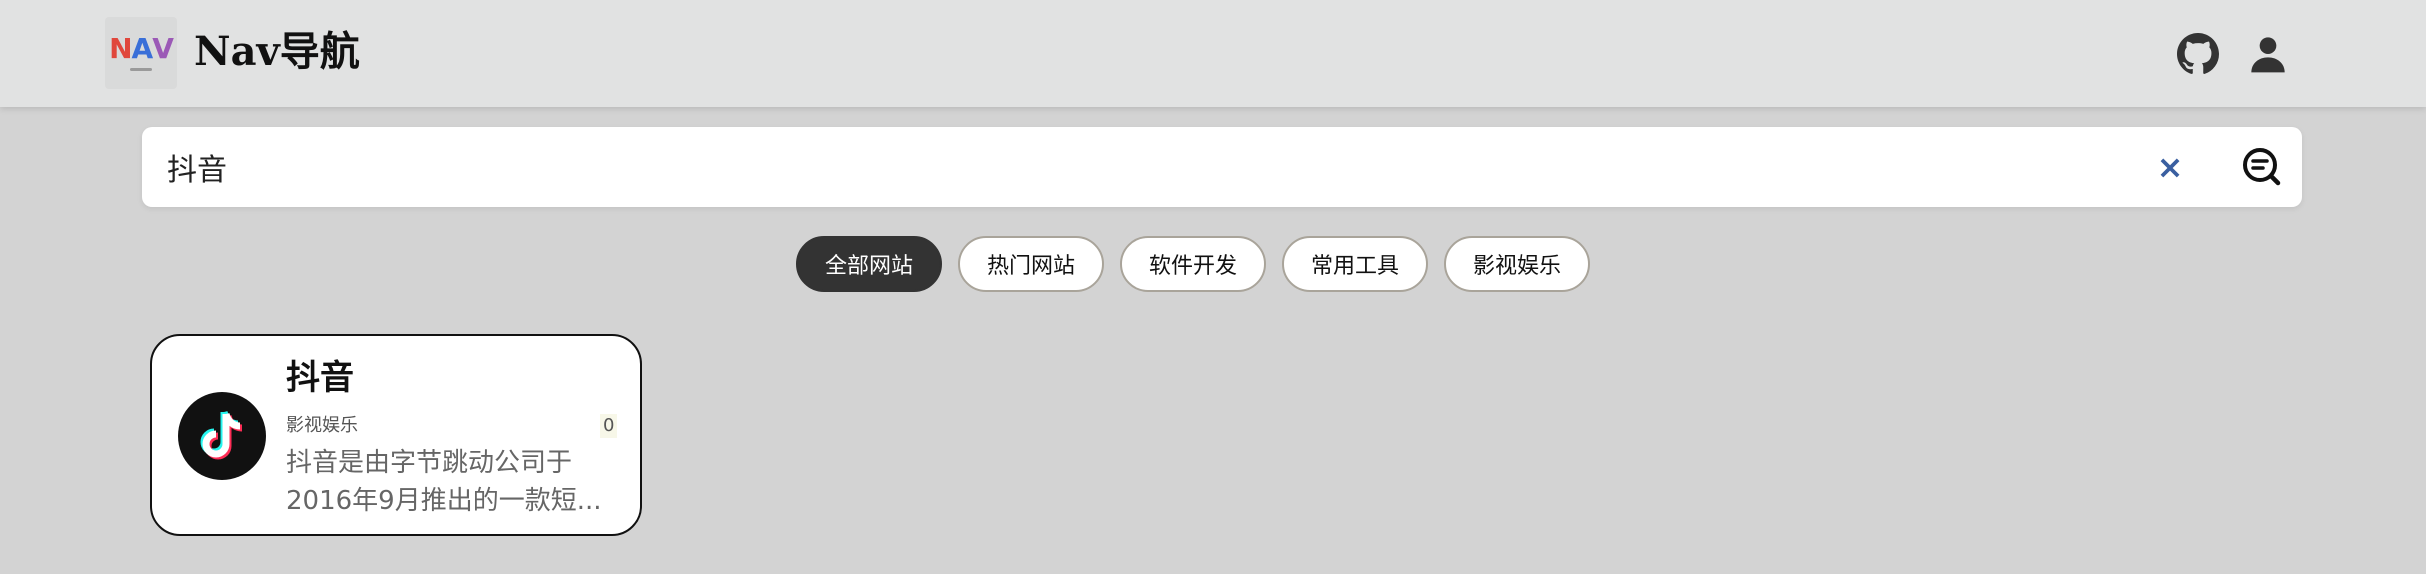 Image resolution: width=2426 pixels, height=574 pixels. I want to click on card-title: 抖音, so click(320, 378).